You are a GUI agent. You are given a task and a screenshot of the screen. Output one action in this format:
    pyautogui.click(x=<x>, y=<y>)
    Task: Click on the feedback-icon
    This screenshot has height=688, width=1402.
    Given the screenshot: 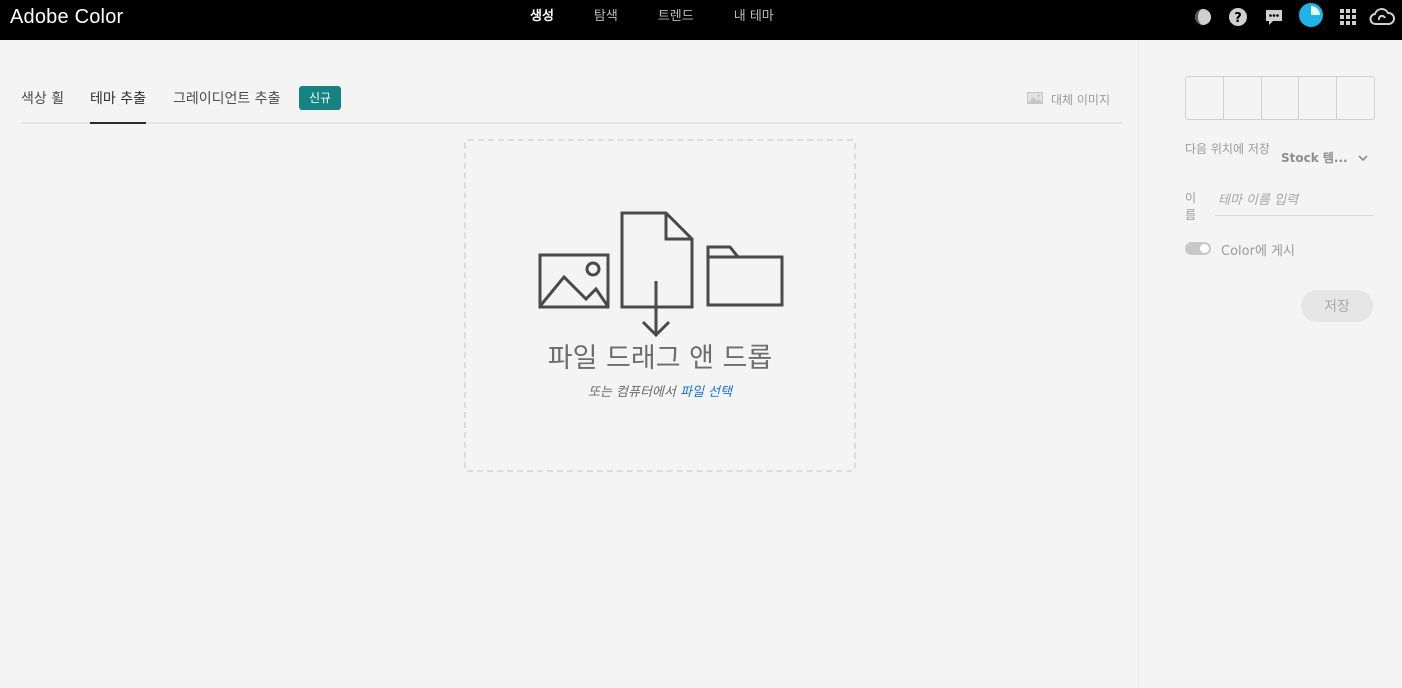 What is the action you would take?
    pyautogui.click(x=1274, y=17)
    